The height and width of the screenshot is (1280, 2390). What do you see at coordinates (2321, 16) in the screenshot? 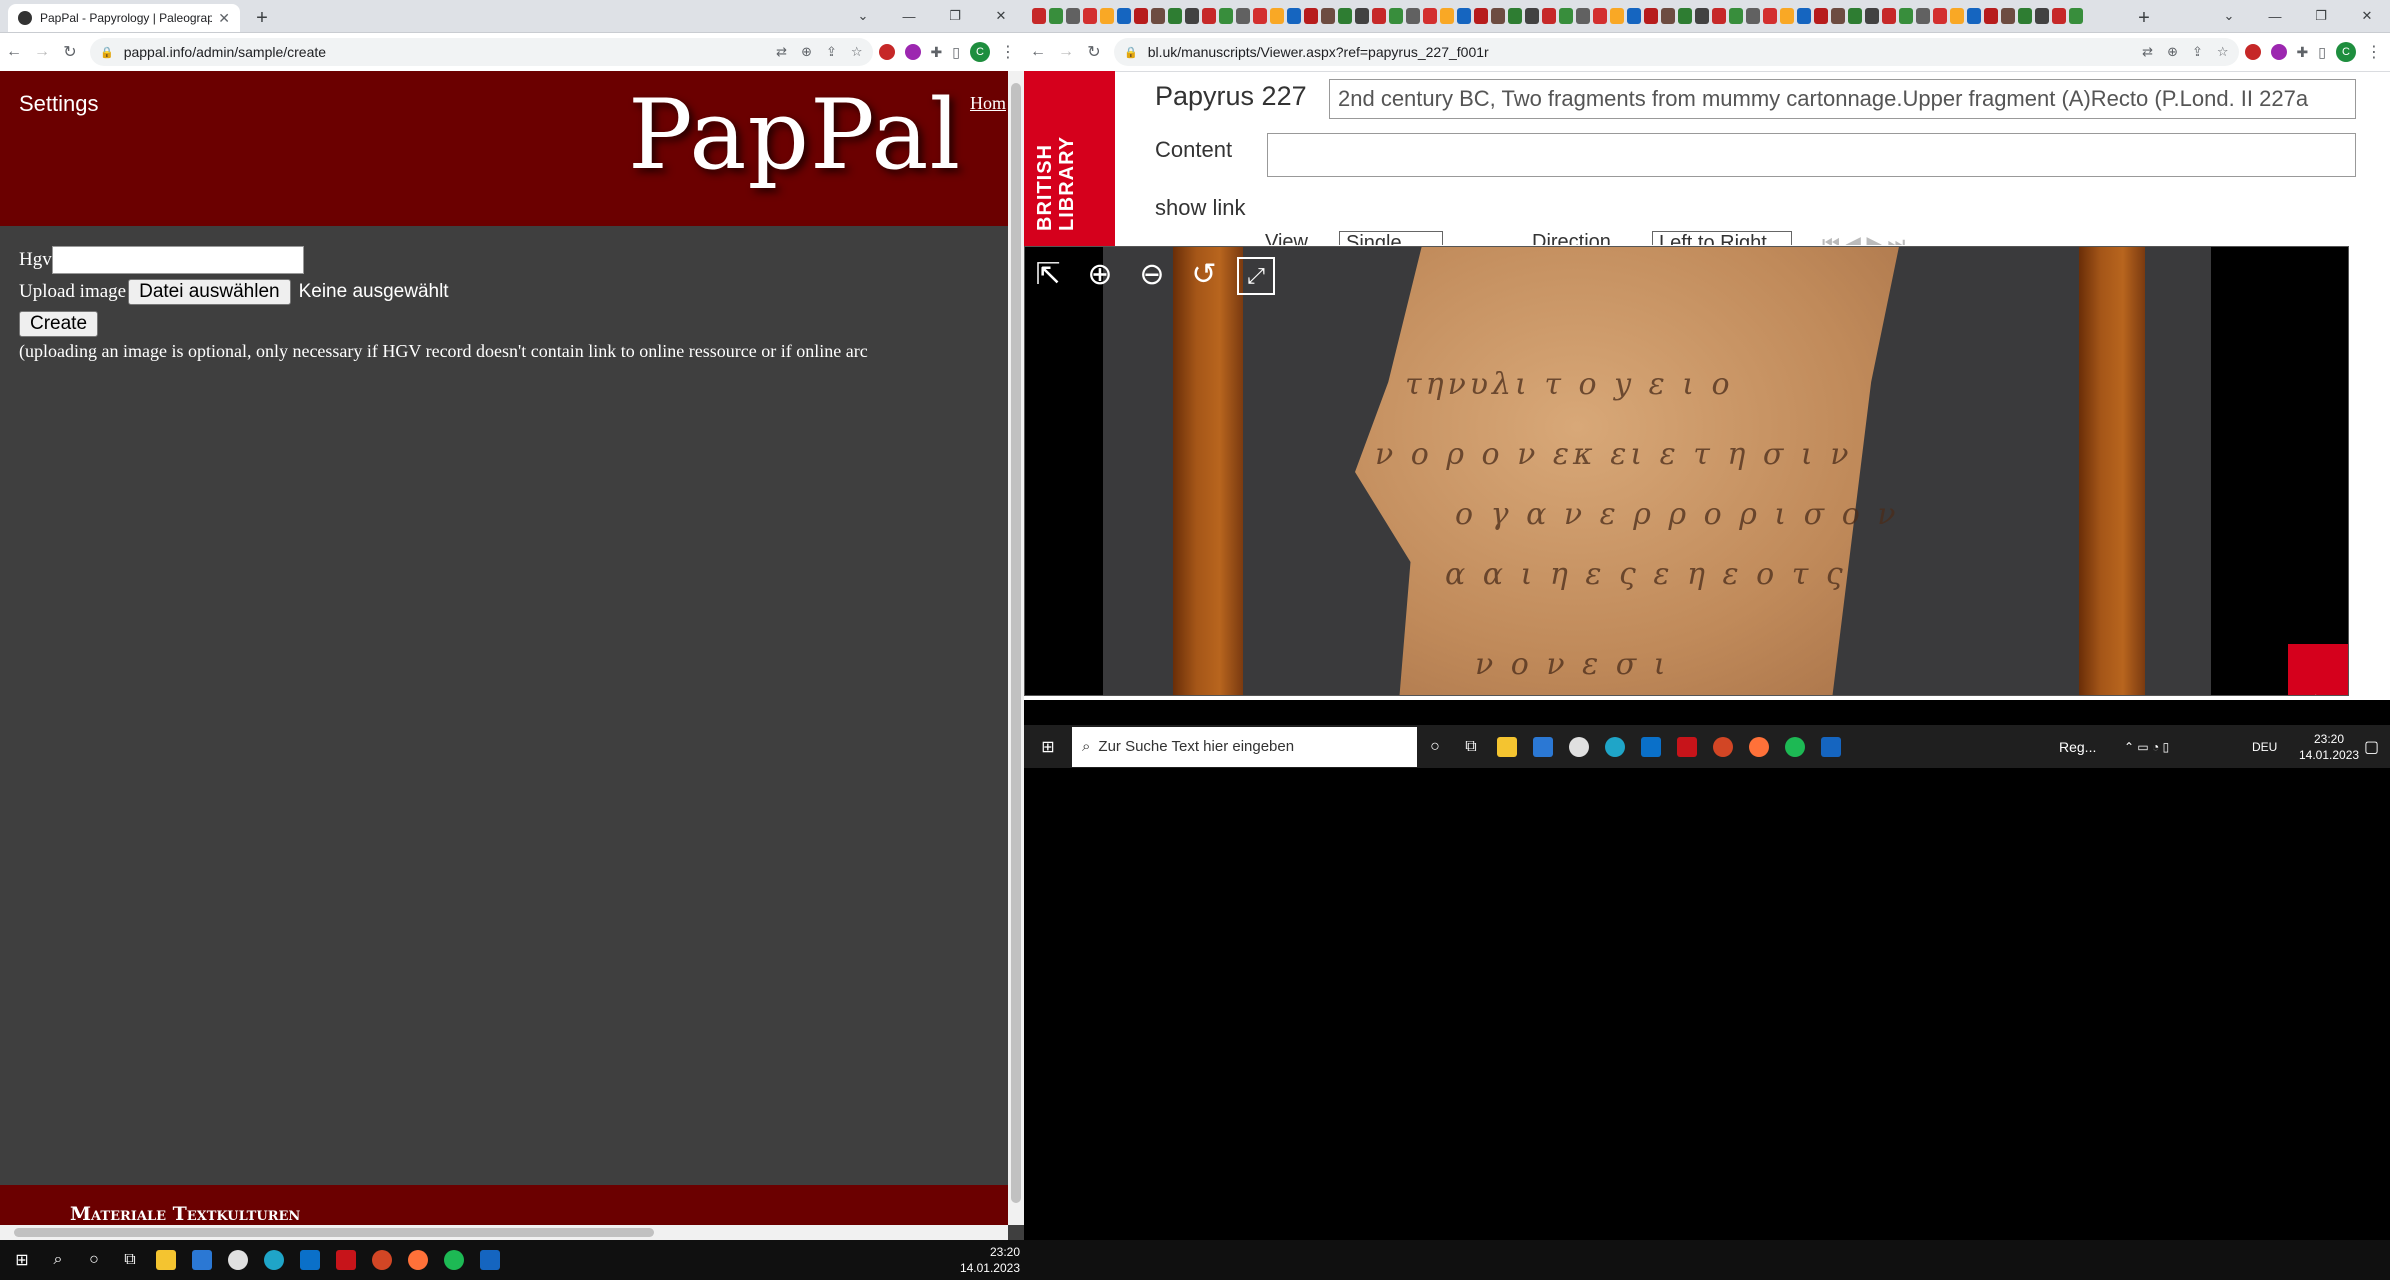
I see `restore-button: ❐` at bounding box center [2321, 16].